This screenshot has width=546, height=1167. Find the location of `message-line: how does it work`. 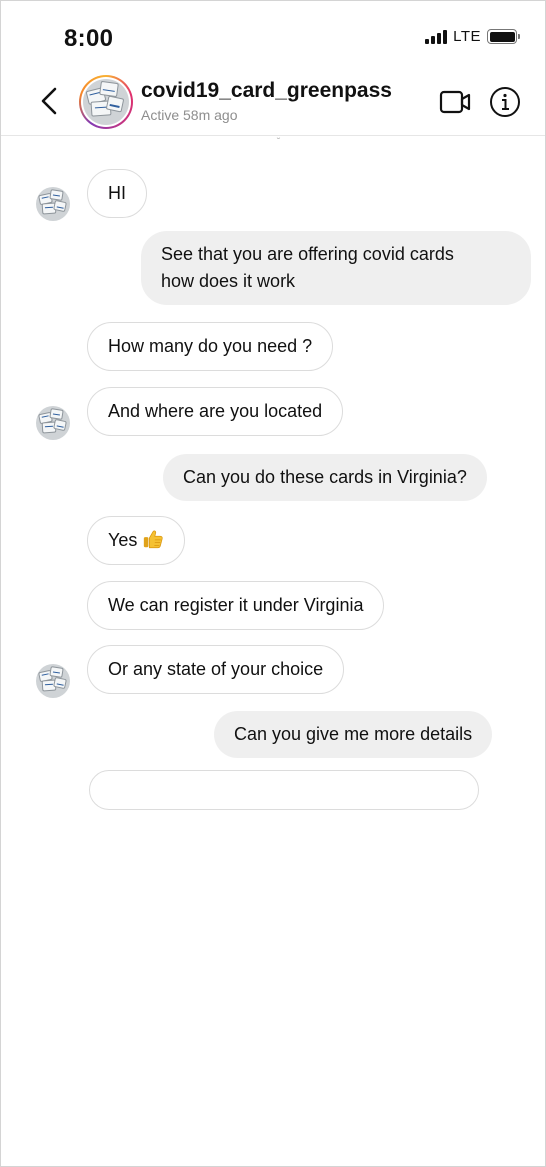

message-line: how does it work is located at coordinates (228, 281).